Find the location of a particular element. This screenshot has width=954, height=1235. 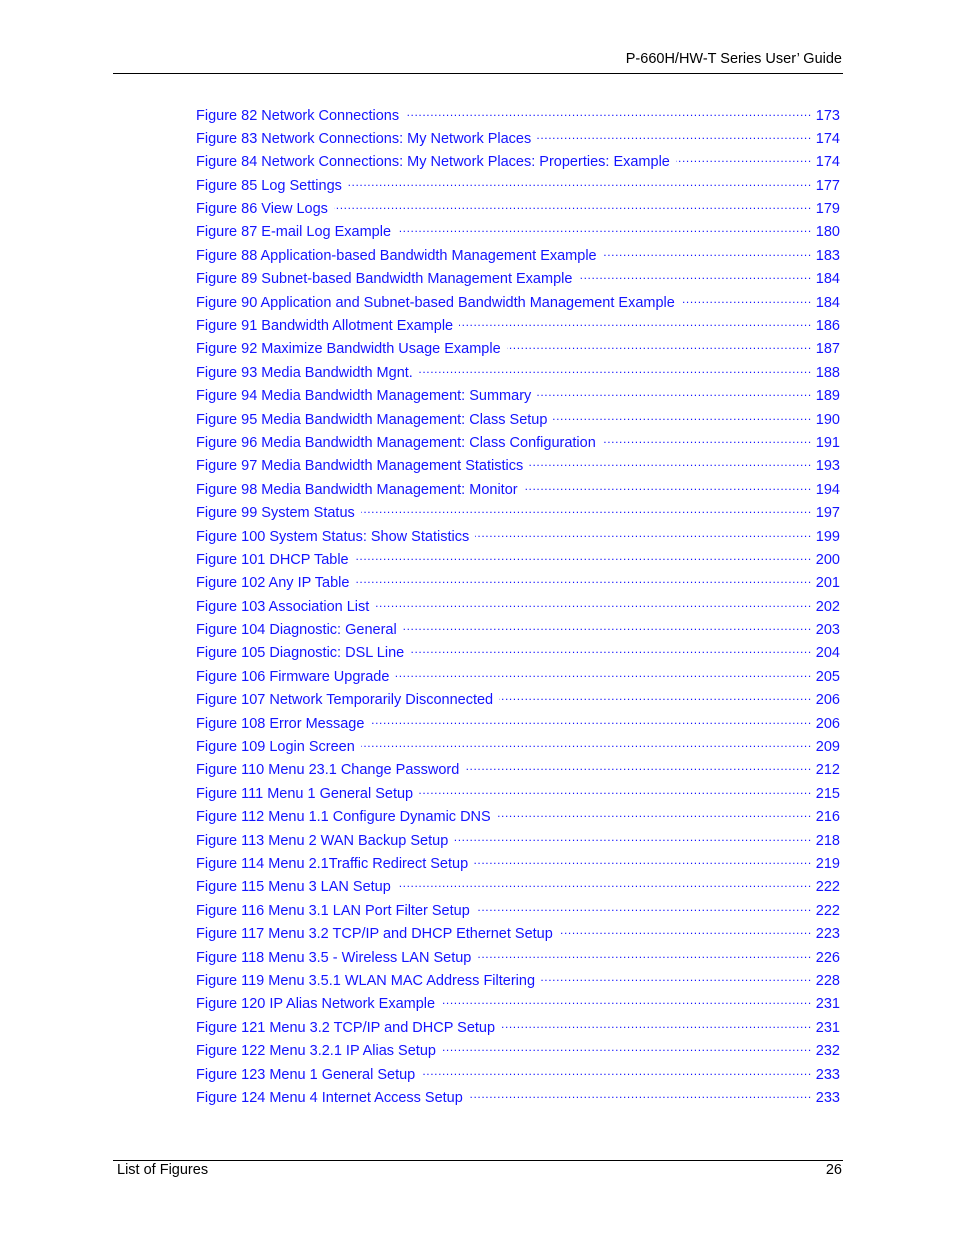

toc-entry-label: Figure 122 Menu 3.2.1 IP Alias Setup is located at coordinates (319, 1051).